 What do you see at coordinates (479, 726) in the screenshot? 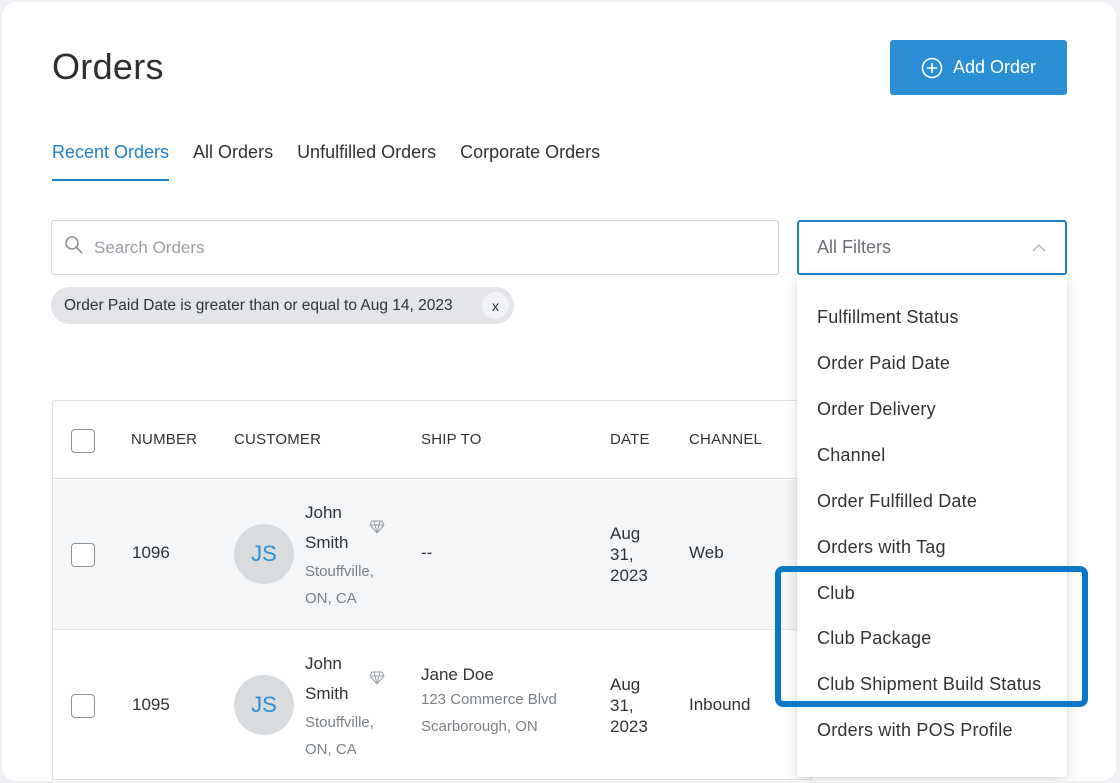
I see `ship-to-city: Scarborough, ON` at bounding box center [479, 726].